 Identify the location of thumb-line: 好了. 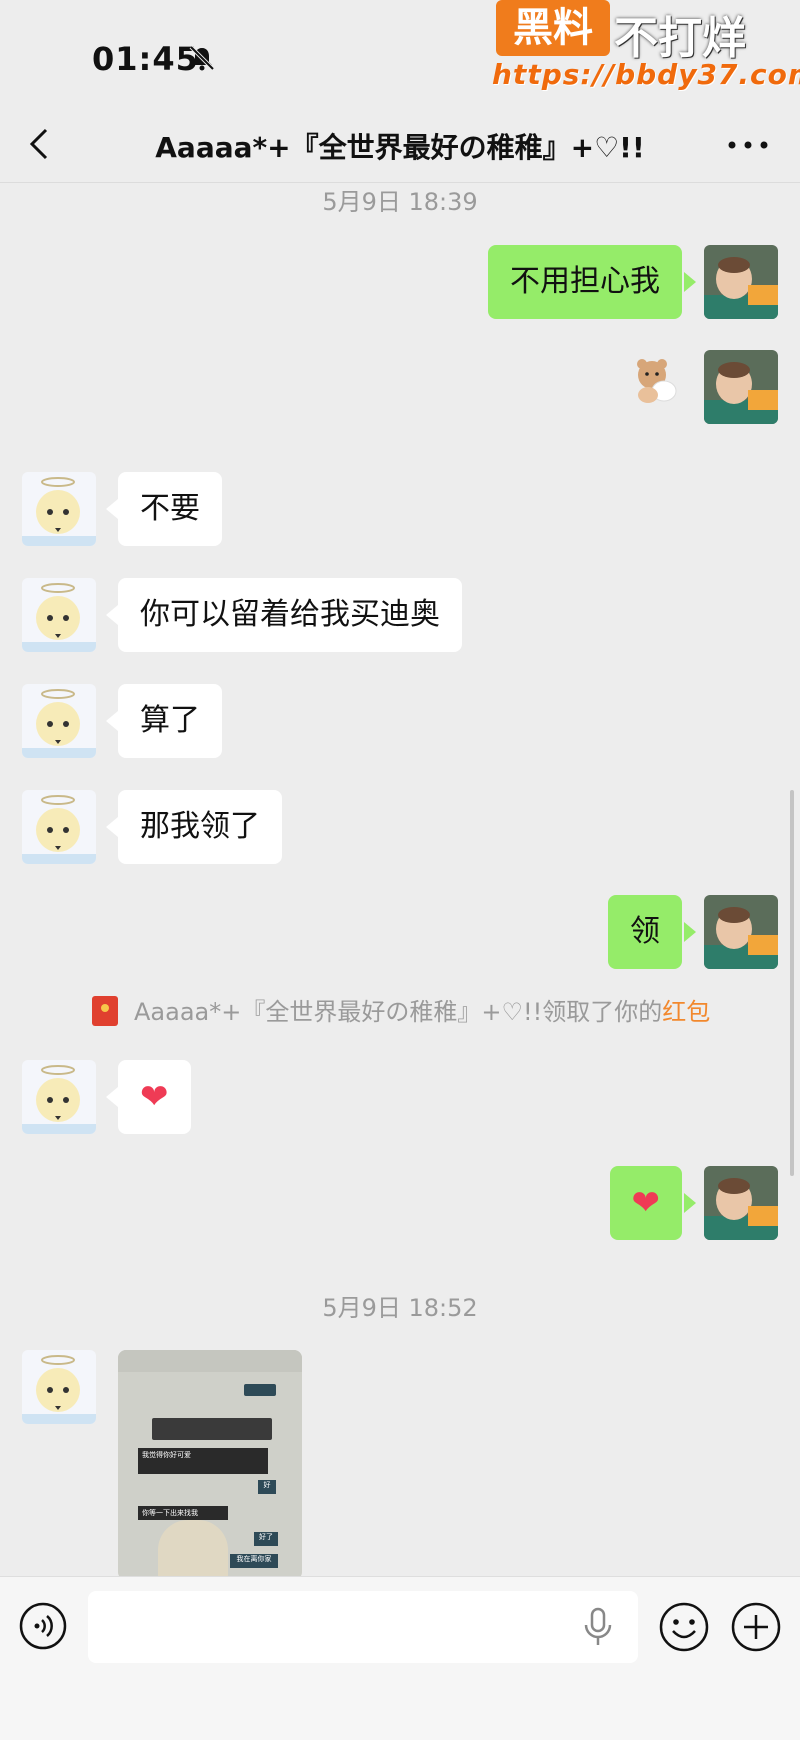
(266, 1539).